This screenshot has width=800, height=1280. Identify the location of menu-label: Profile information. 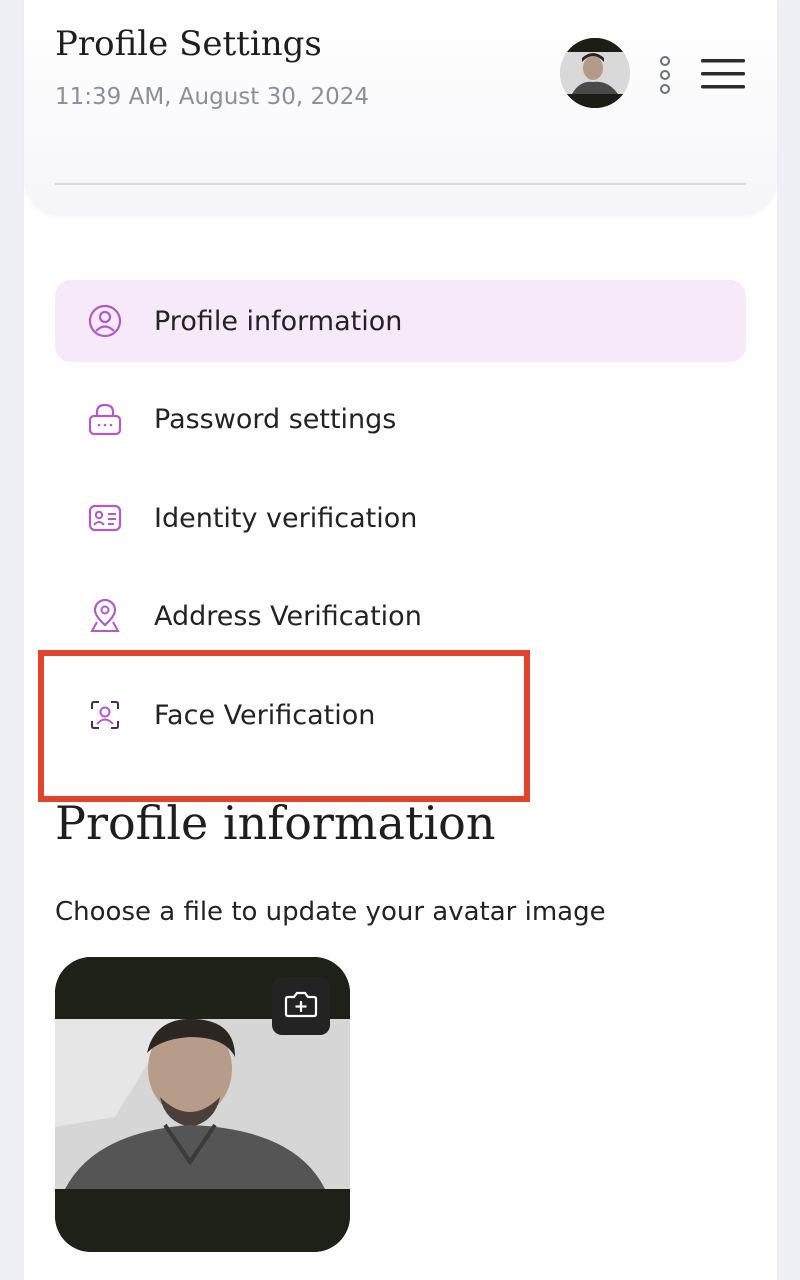
(278, 321).